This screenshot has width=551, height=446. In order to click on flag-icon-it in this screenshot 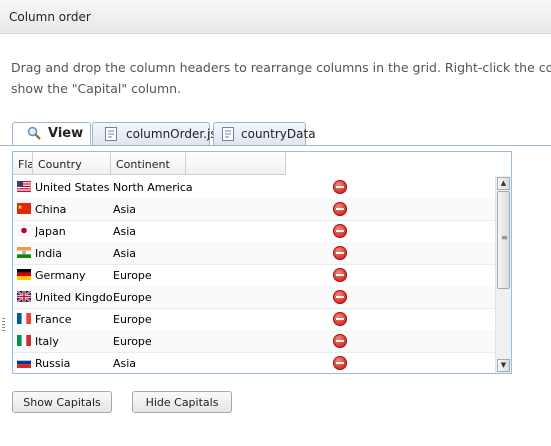, I will do `click(24, 340)`.